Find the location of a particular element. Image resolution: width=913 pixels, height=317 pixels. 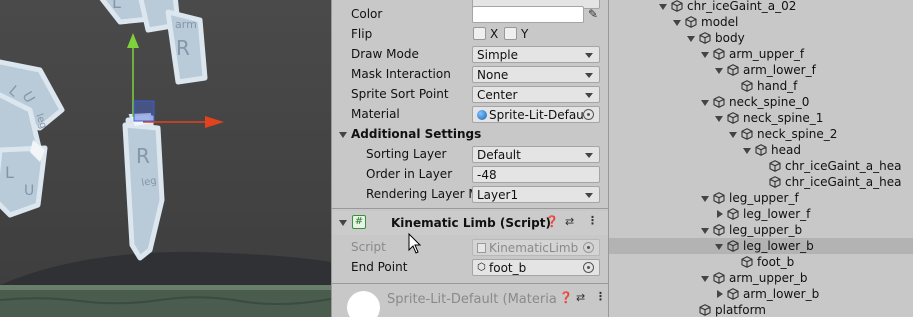

additional-settings-foldout: Additional Settings is located at coordinates (470, 134).